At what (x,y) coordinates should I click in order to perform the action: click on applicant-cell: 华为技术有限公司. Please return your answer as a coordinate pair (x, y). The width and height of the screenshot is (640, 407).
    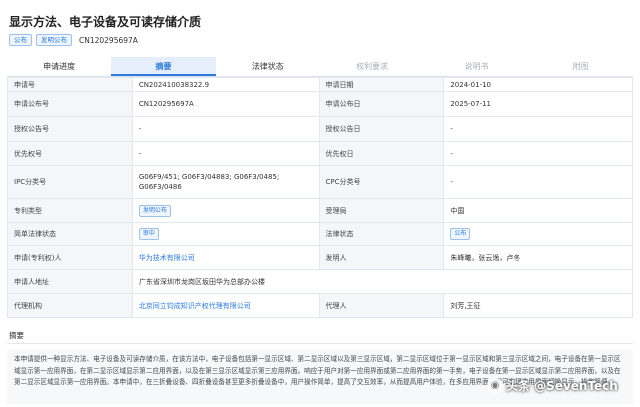
    Looking at the image, I should click on (226, 257).